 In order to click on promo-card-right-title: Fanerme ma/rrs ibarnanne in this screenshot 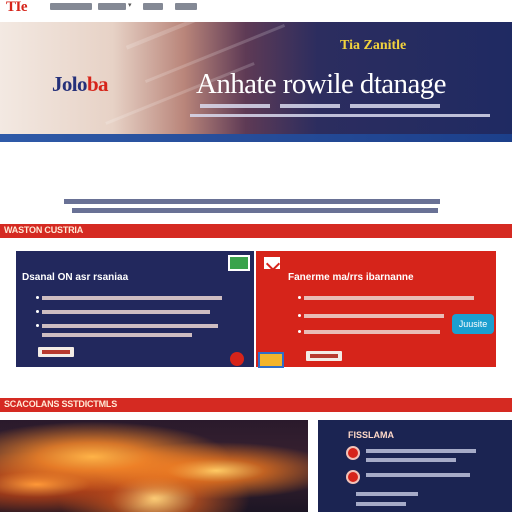, I will do `click(351, 277)`.